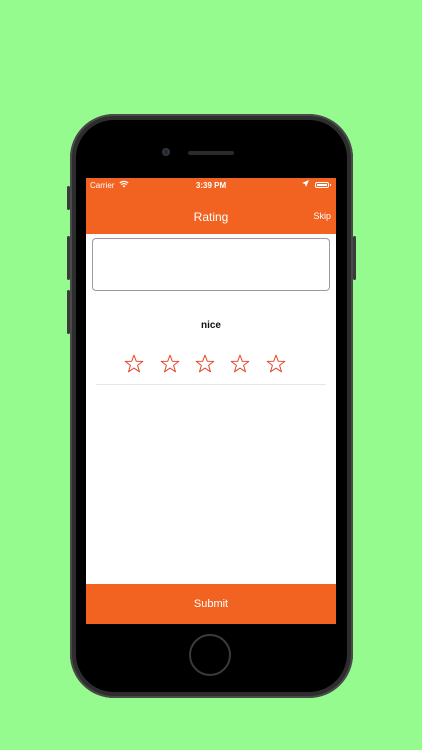 This screenshot has width=422, height=750. What do you see at coordinates (211, 604) in the screenshot?
I see `submit-button: Submit` at bounding box center [211, 604].